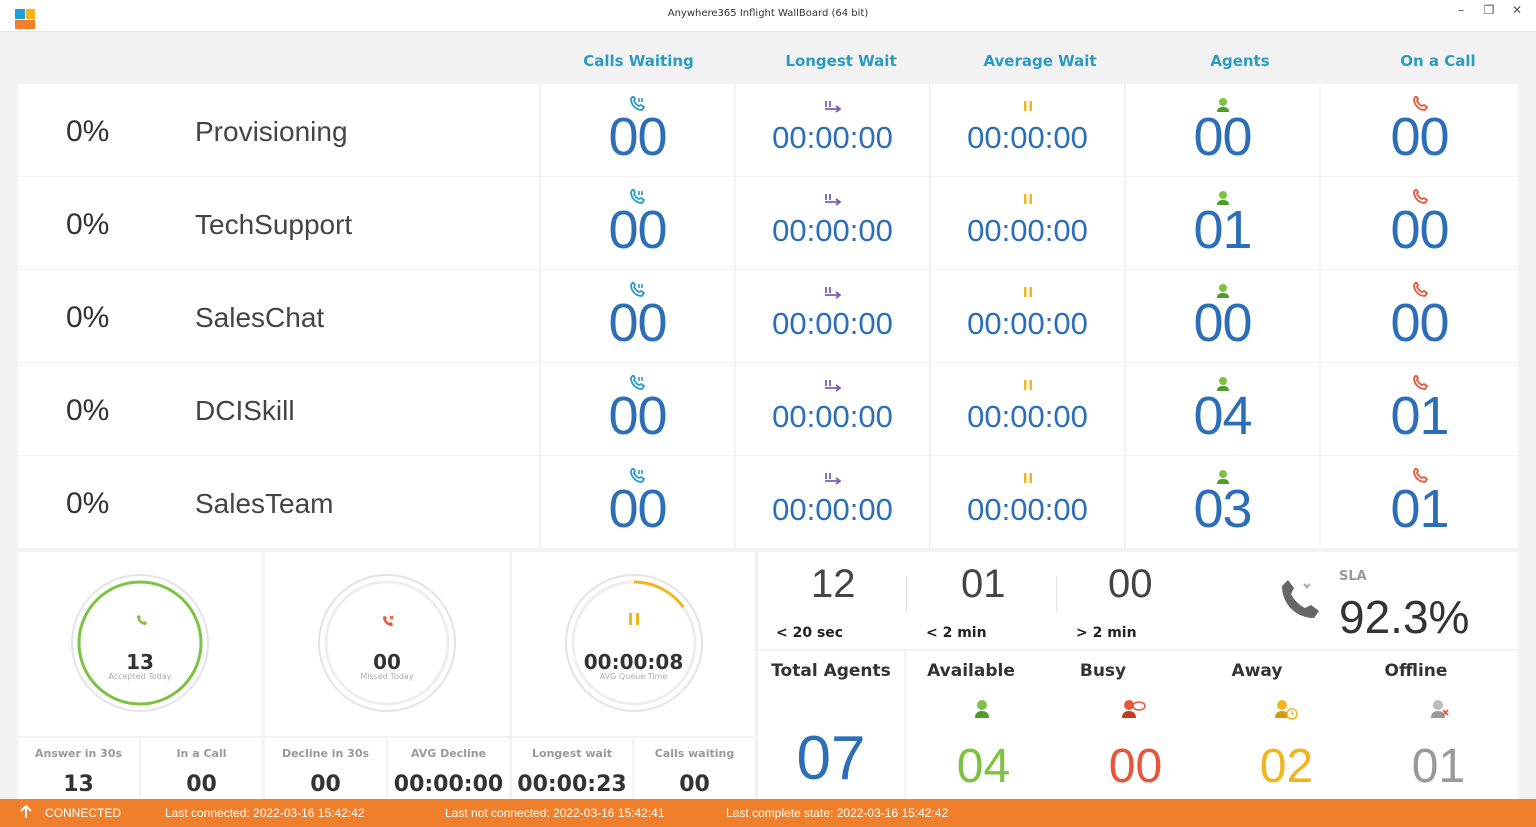  What do you see at coordinates (448, 784) in the screenshot?
I see `avg-decline-value: 00:00:00` at bounding box center [448, 784].